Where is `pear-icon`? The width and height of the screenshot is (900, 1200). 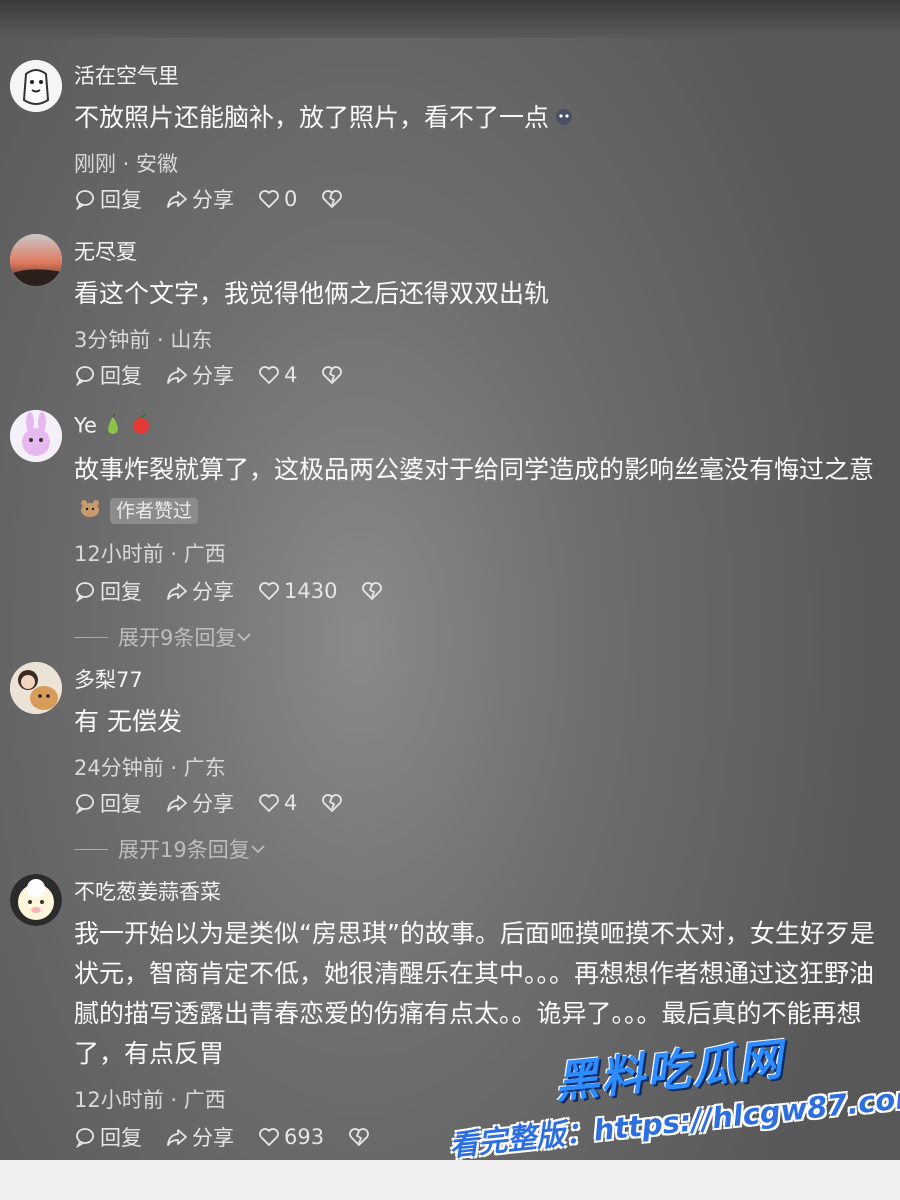
pear-icon is located at coordinates (113, 426).